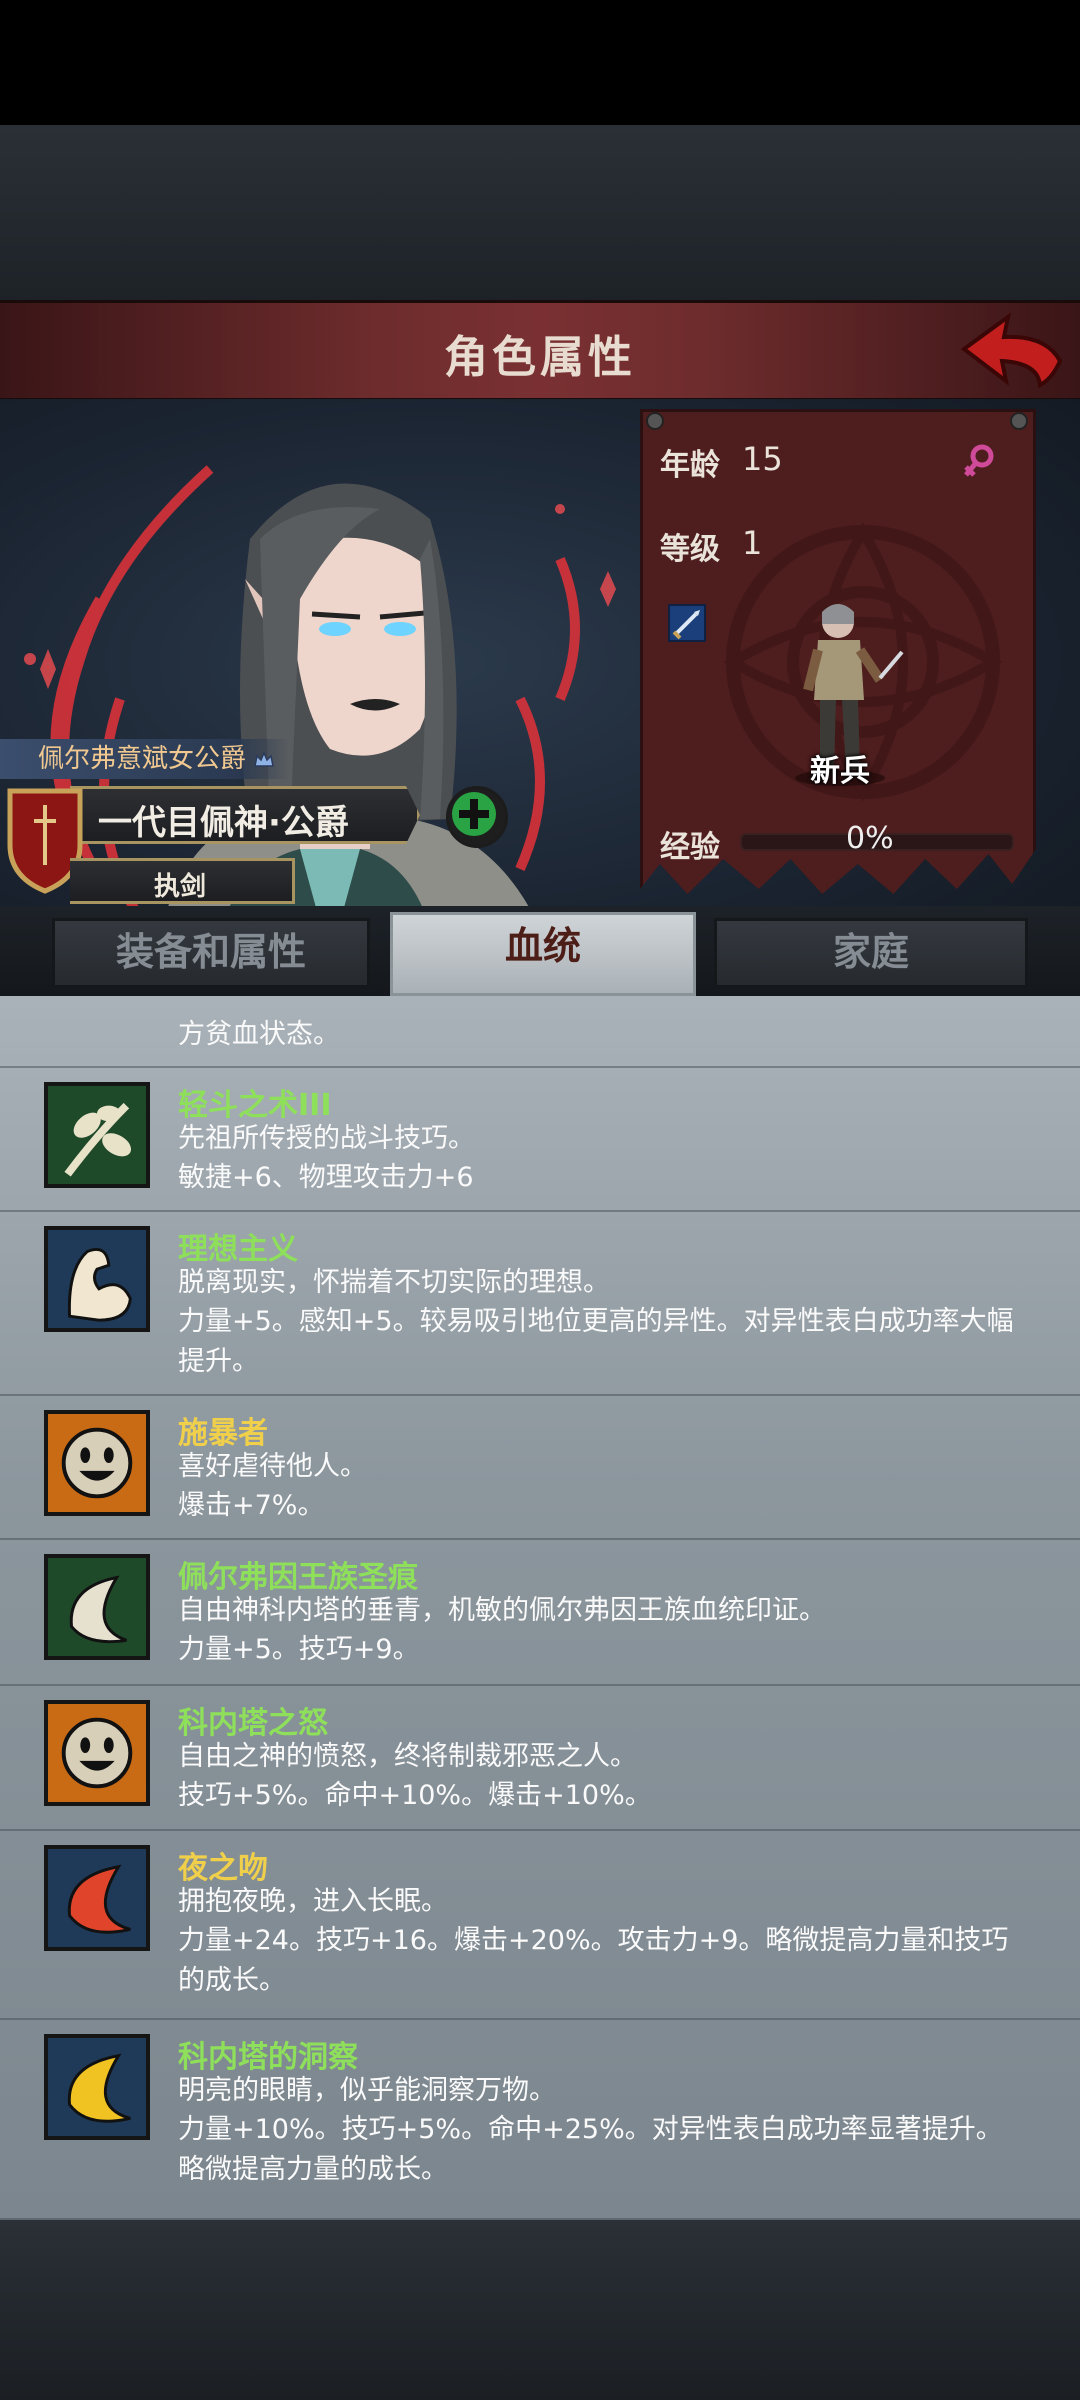 Image resolution: width=1080 pixels, height=2400 pixels. I want to click on trait-effect: 敏捷+6、物理攻击力+6, so click(326, 1177).